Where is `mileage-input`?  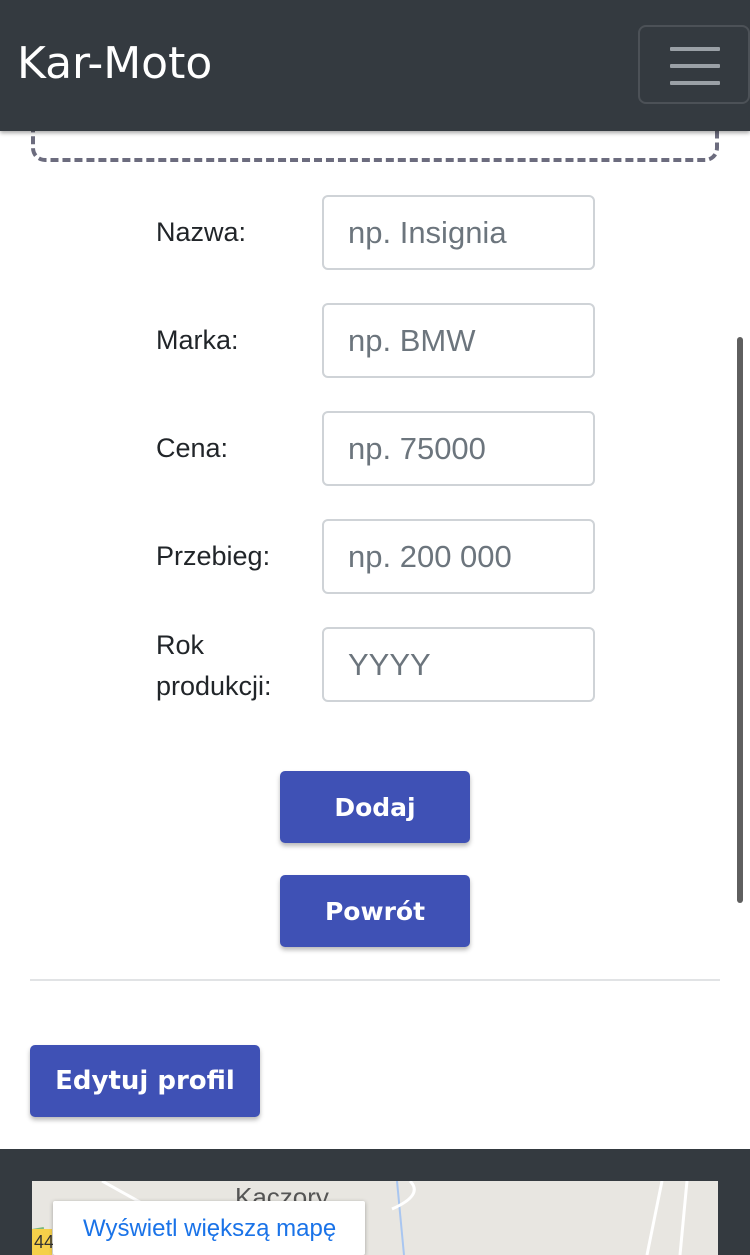
mileage-input is located at coordinates (458, 556).